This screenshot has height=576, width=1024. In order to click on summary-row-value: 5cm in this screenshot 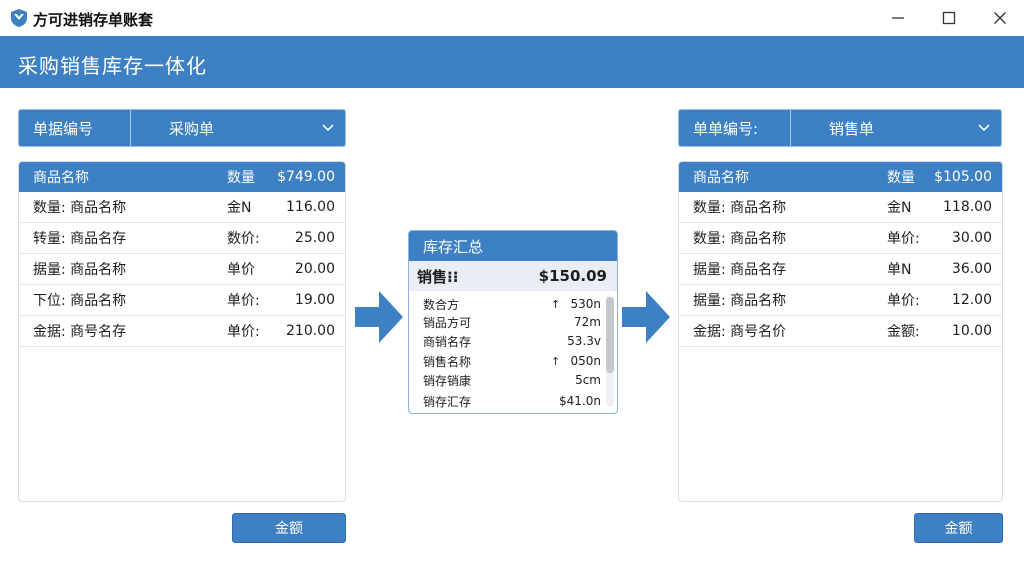, I will do `click(588, 380)`.